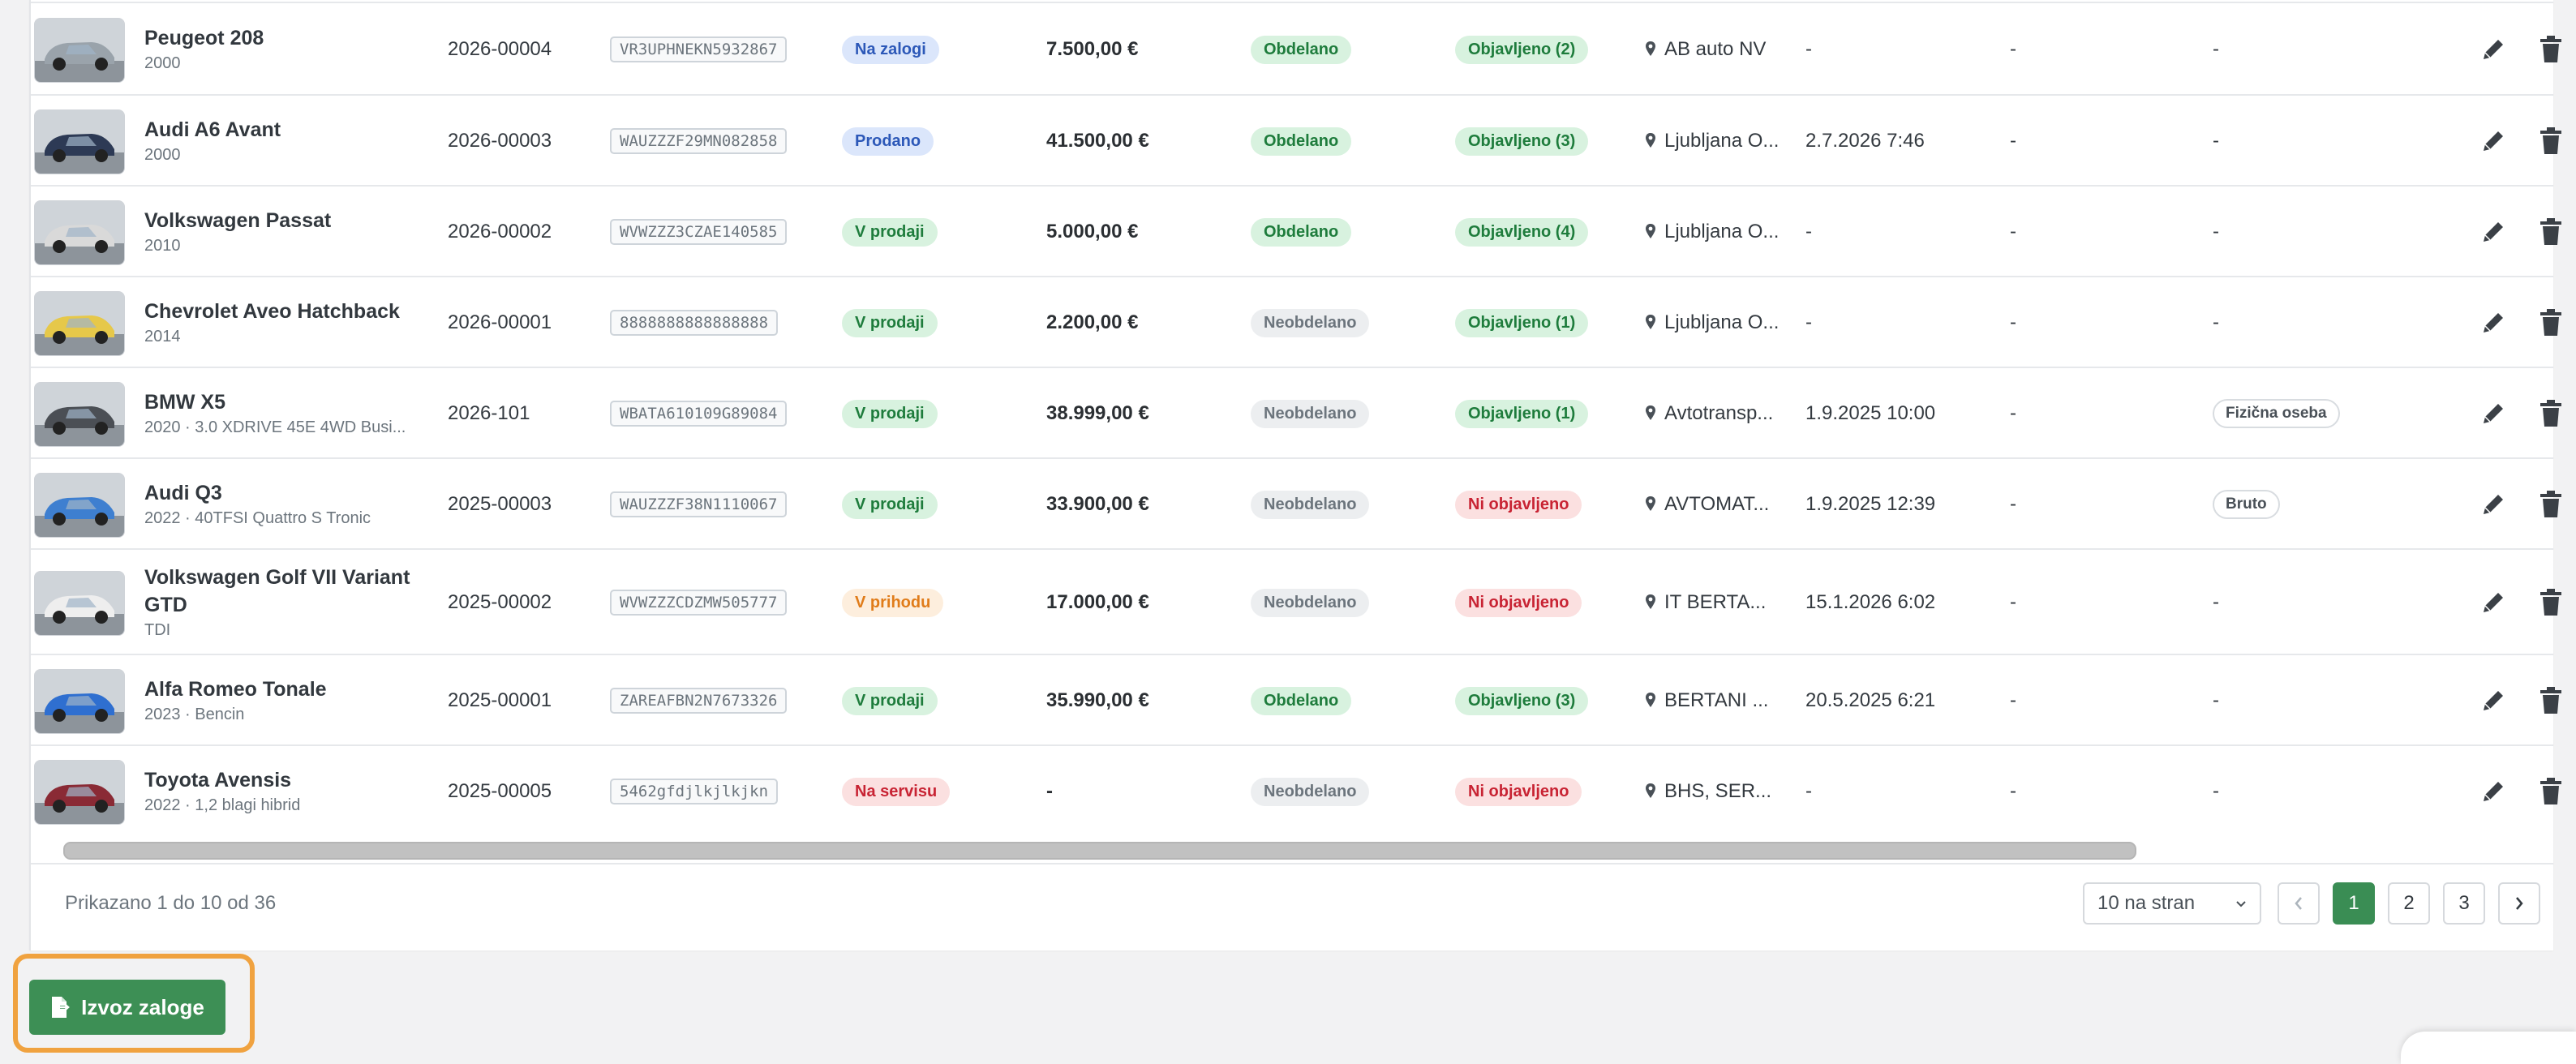  I want to click on table-cell: 20.5.2025 6:21, so click(1870, 700).